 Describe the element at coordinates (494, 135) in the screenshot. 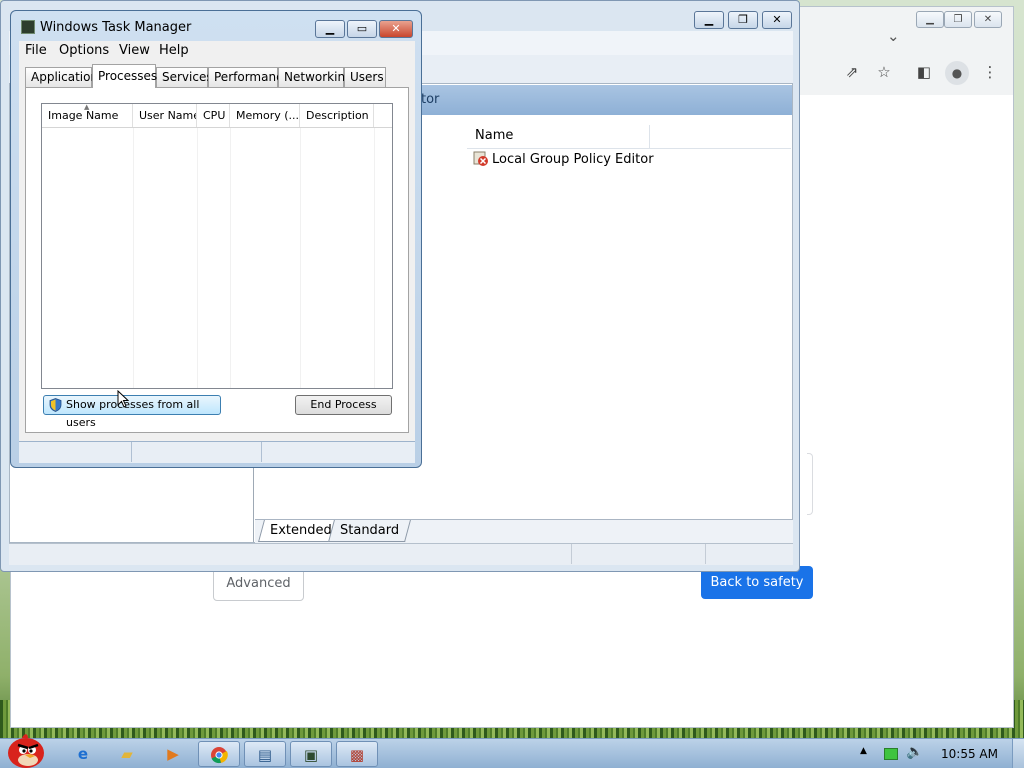

I see `name-column-label: Name` at that location.